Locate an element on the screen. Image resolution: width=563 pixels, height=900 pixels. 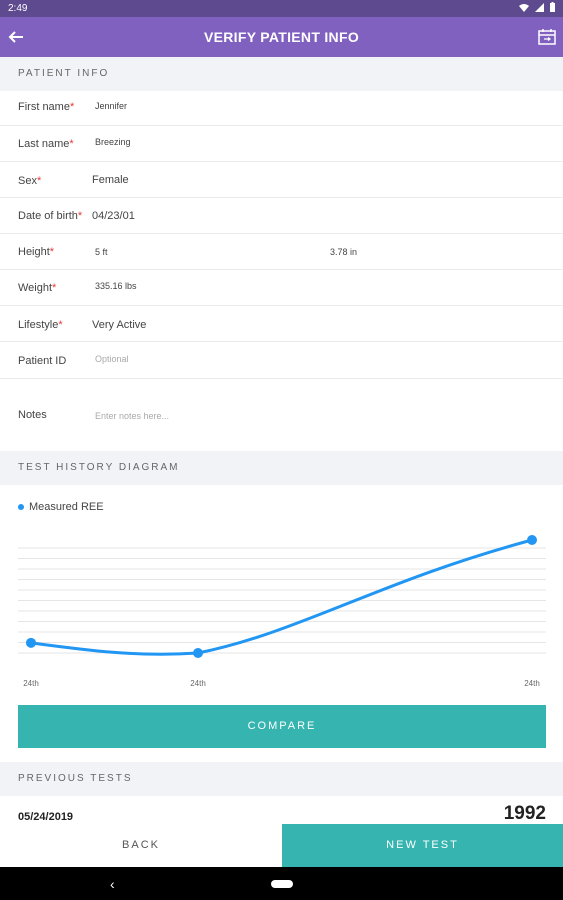
sex-select: Female is located at coordinates (110, 180).